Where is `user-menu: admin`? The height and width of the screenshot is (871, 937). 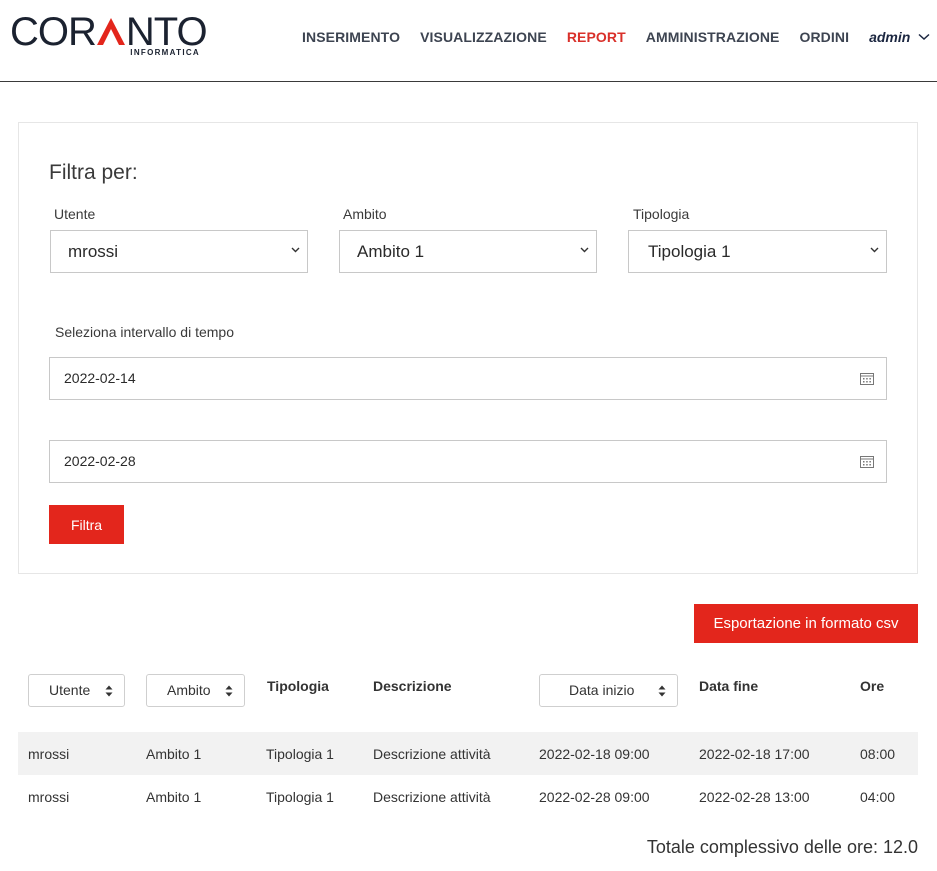
user-menu: admin is located at coordinates (899, 37).